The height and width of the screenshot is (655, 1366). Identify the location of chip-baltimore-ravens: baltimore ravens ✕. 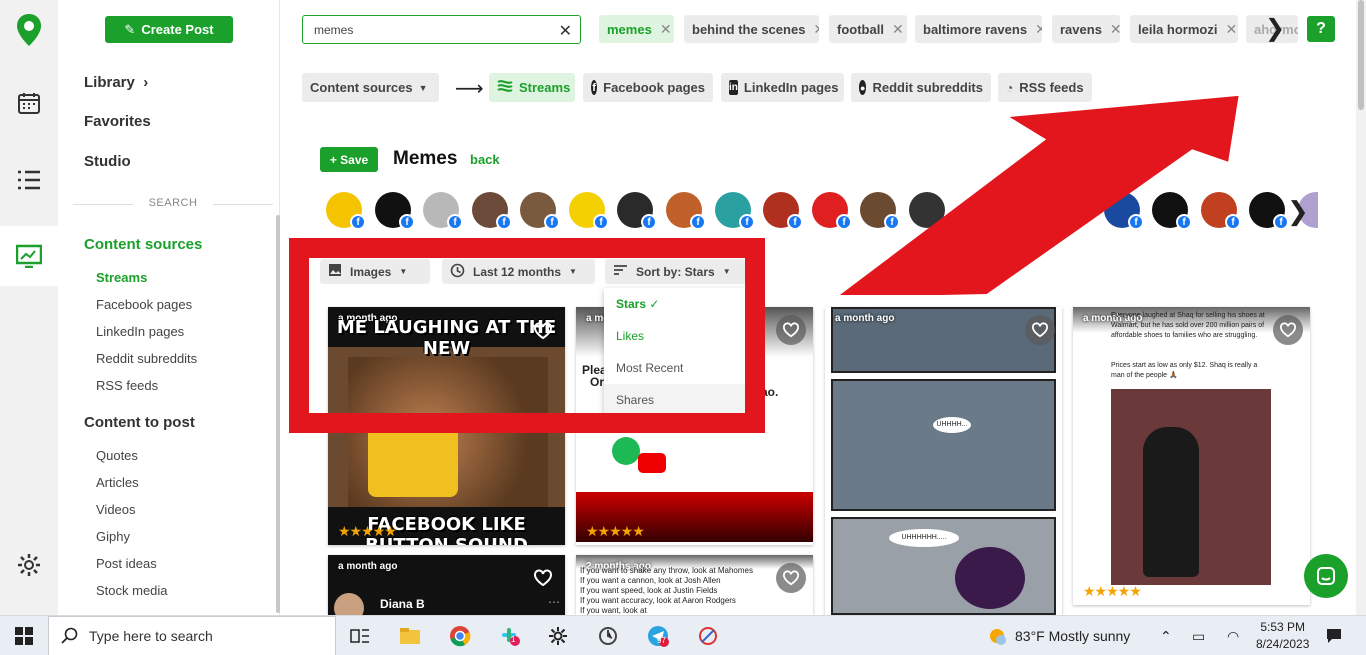
(978, 29).